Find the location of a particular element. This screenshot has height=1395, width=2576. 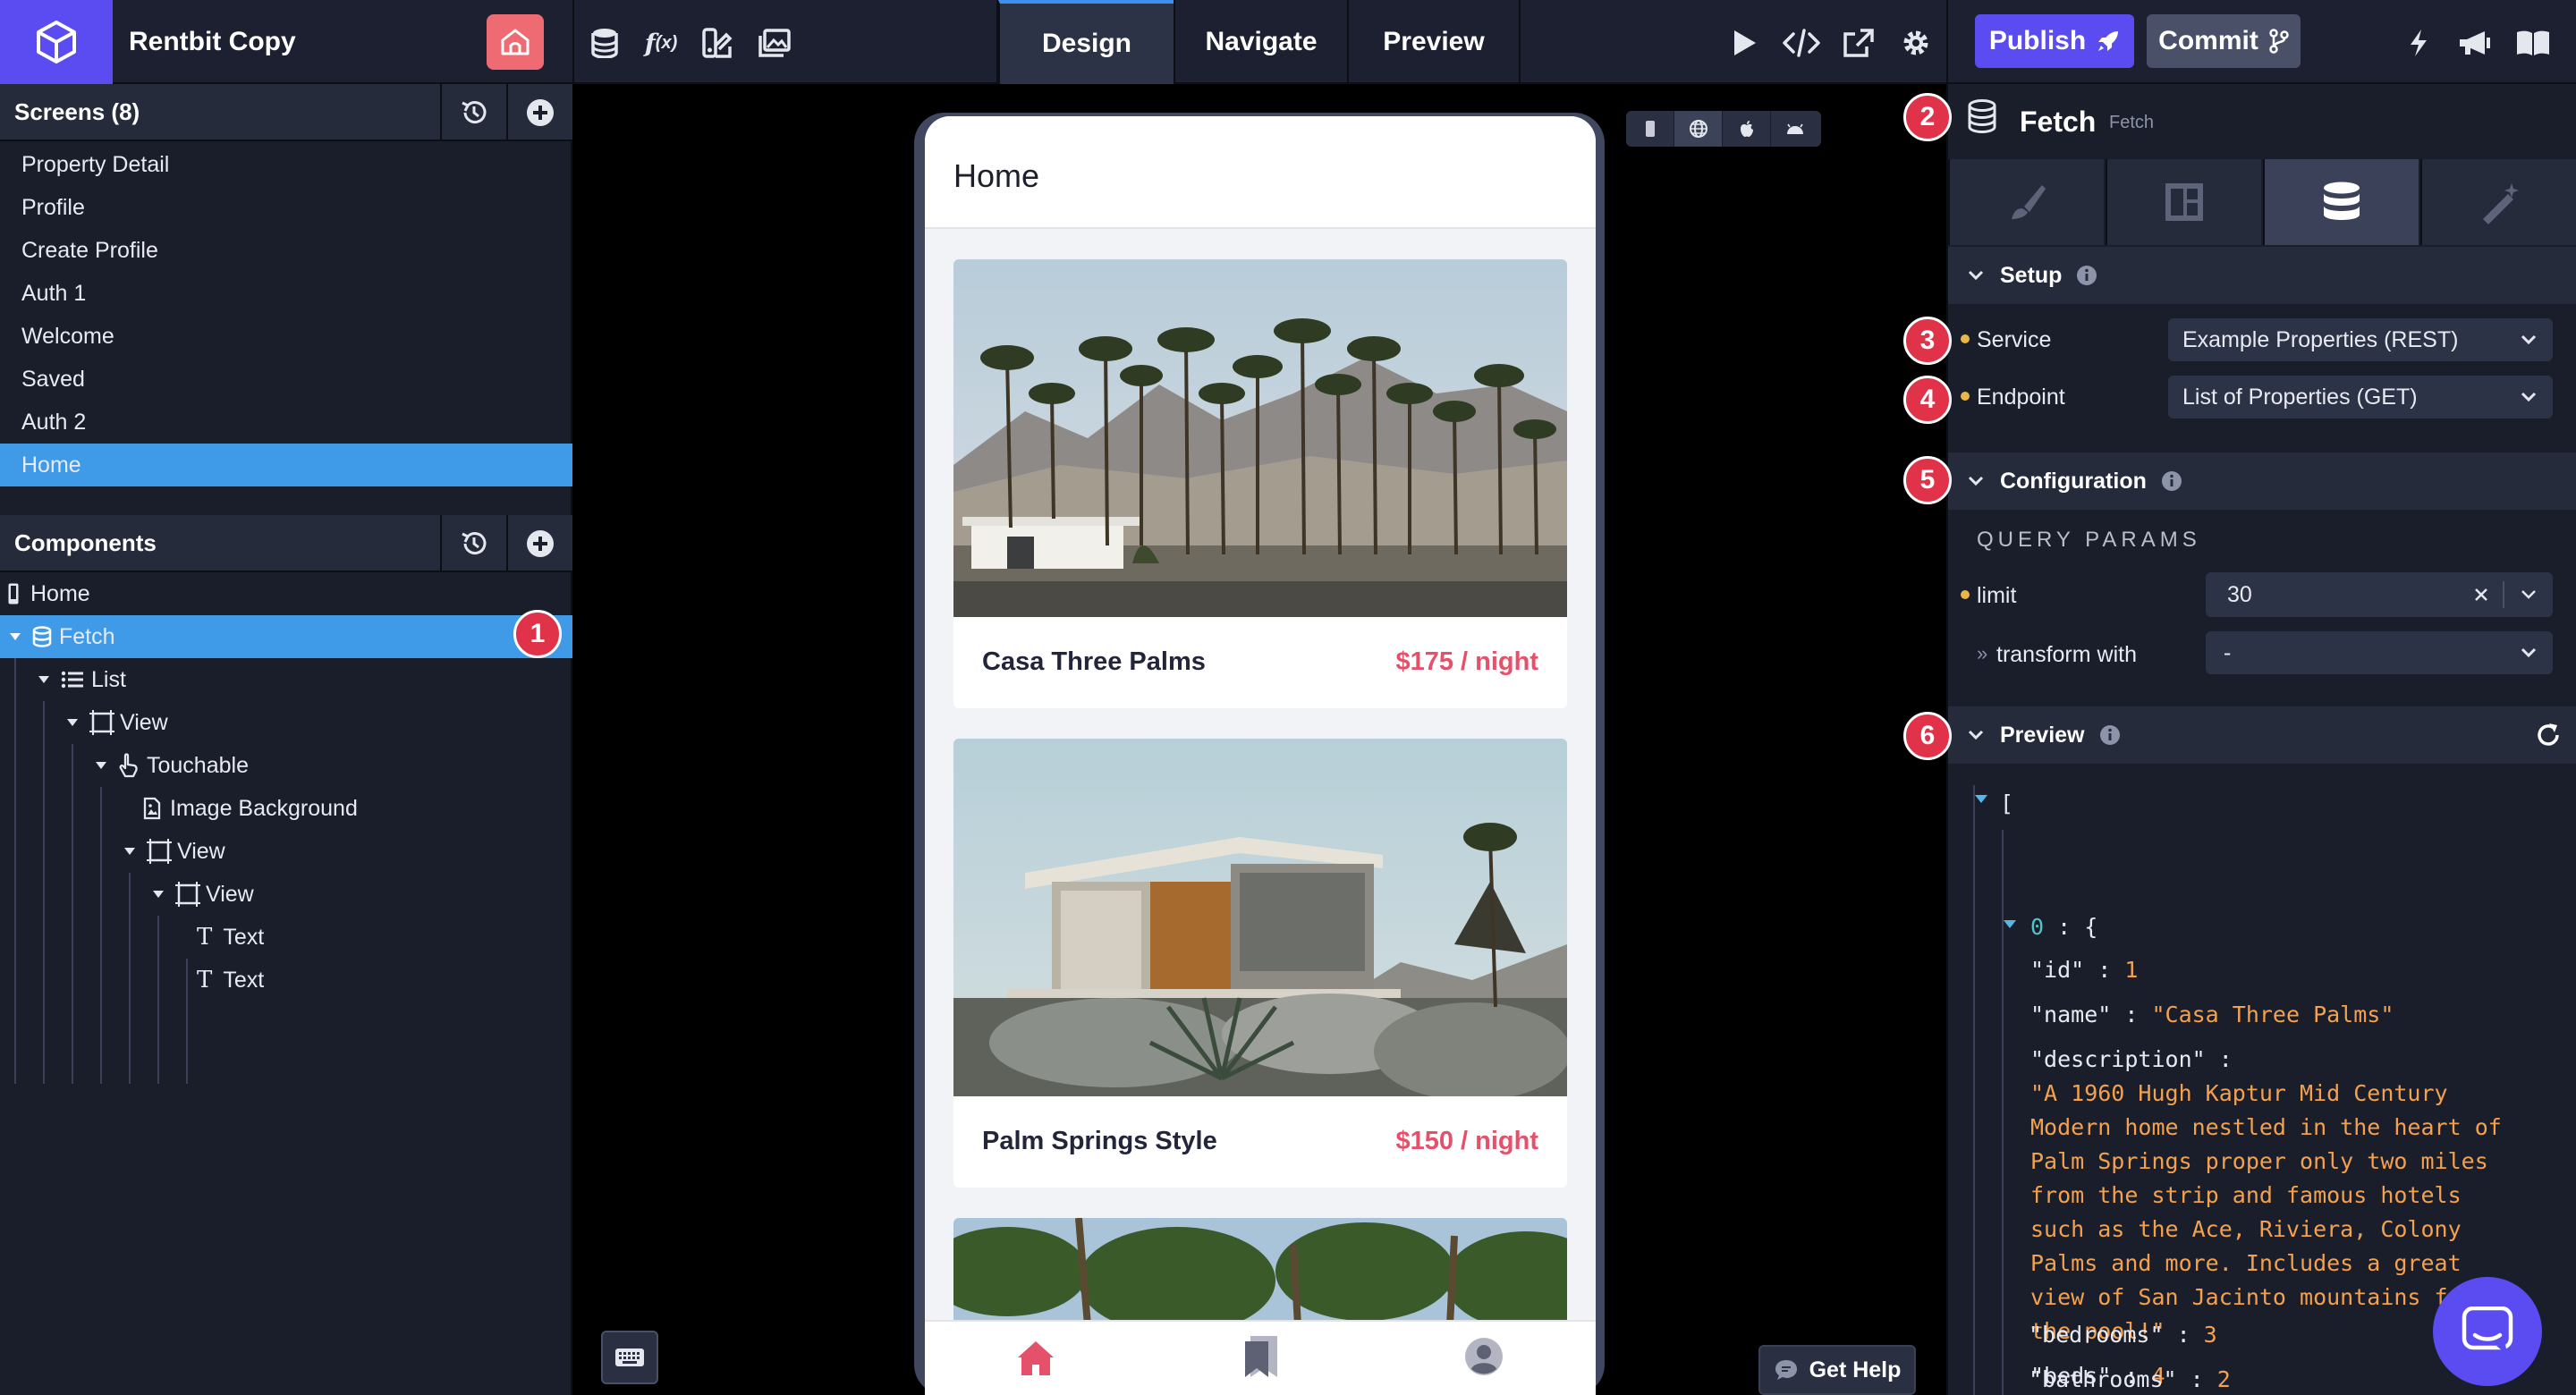

phone-tab-bar is located at coordinates (1260, 1357).